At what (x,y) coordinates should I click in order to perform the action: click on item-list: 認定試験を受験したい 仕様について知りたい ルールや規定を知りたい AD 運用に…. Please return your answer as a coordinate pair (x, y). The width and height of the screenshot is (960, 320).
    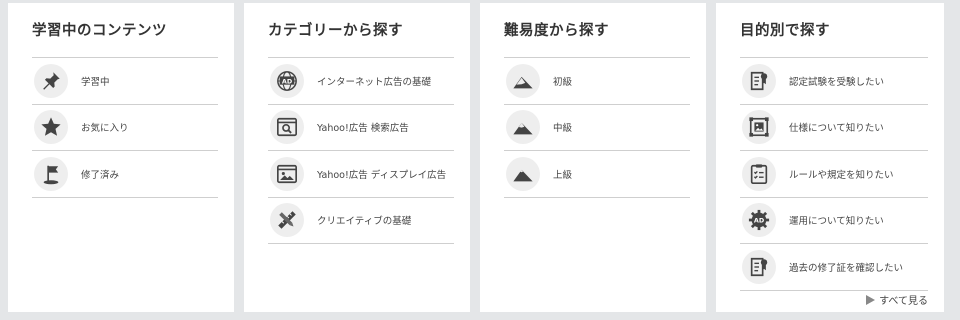
    Looking at the image, I should click on (834, 174).